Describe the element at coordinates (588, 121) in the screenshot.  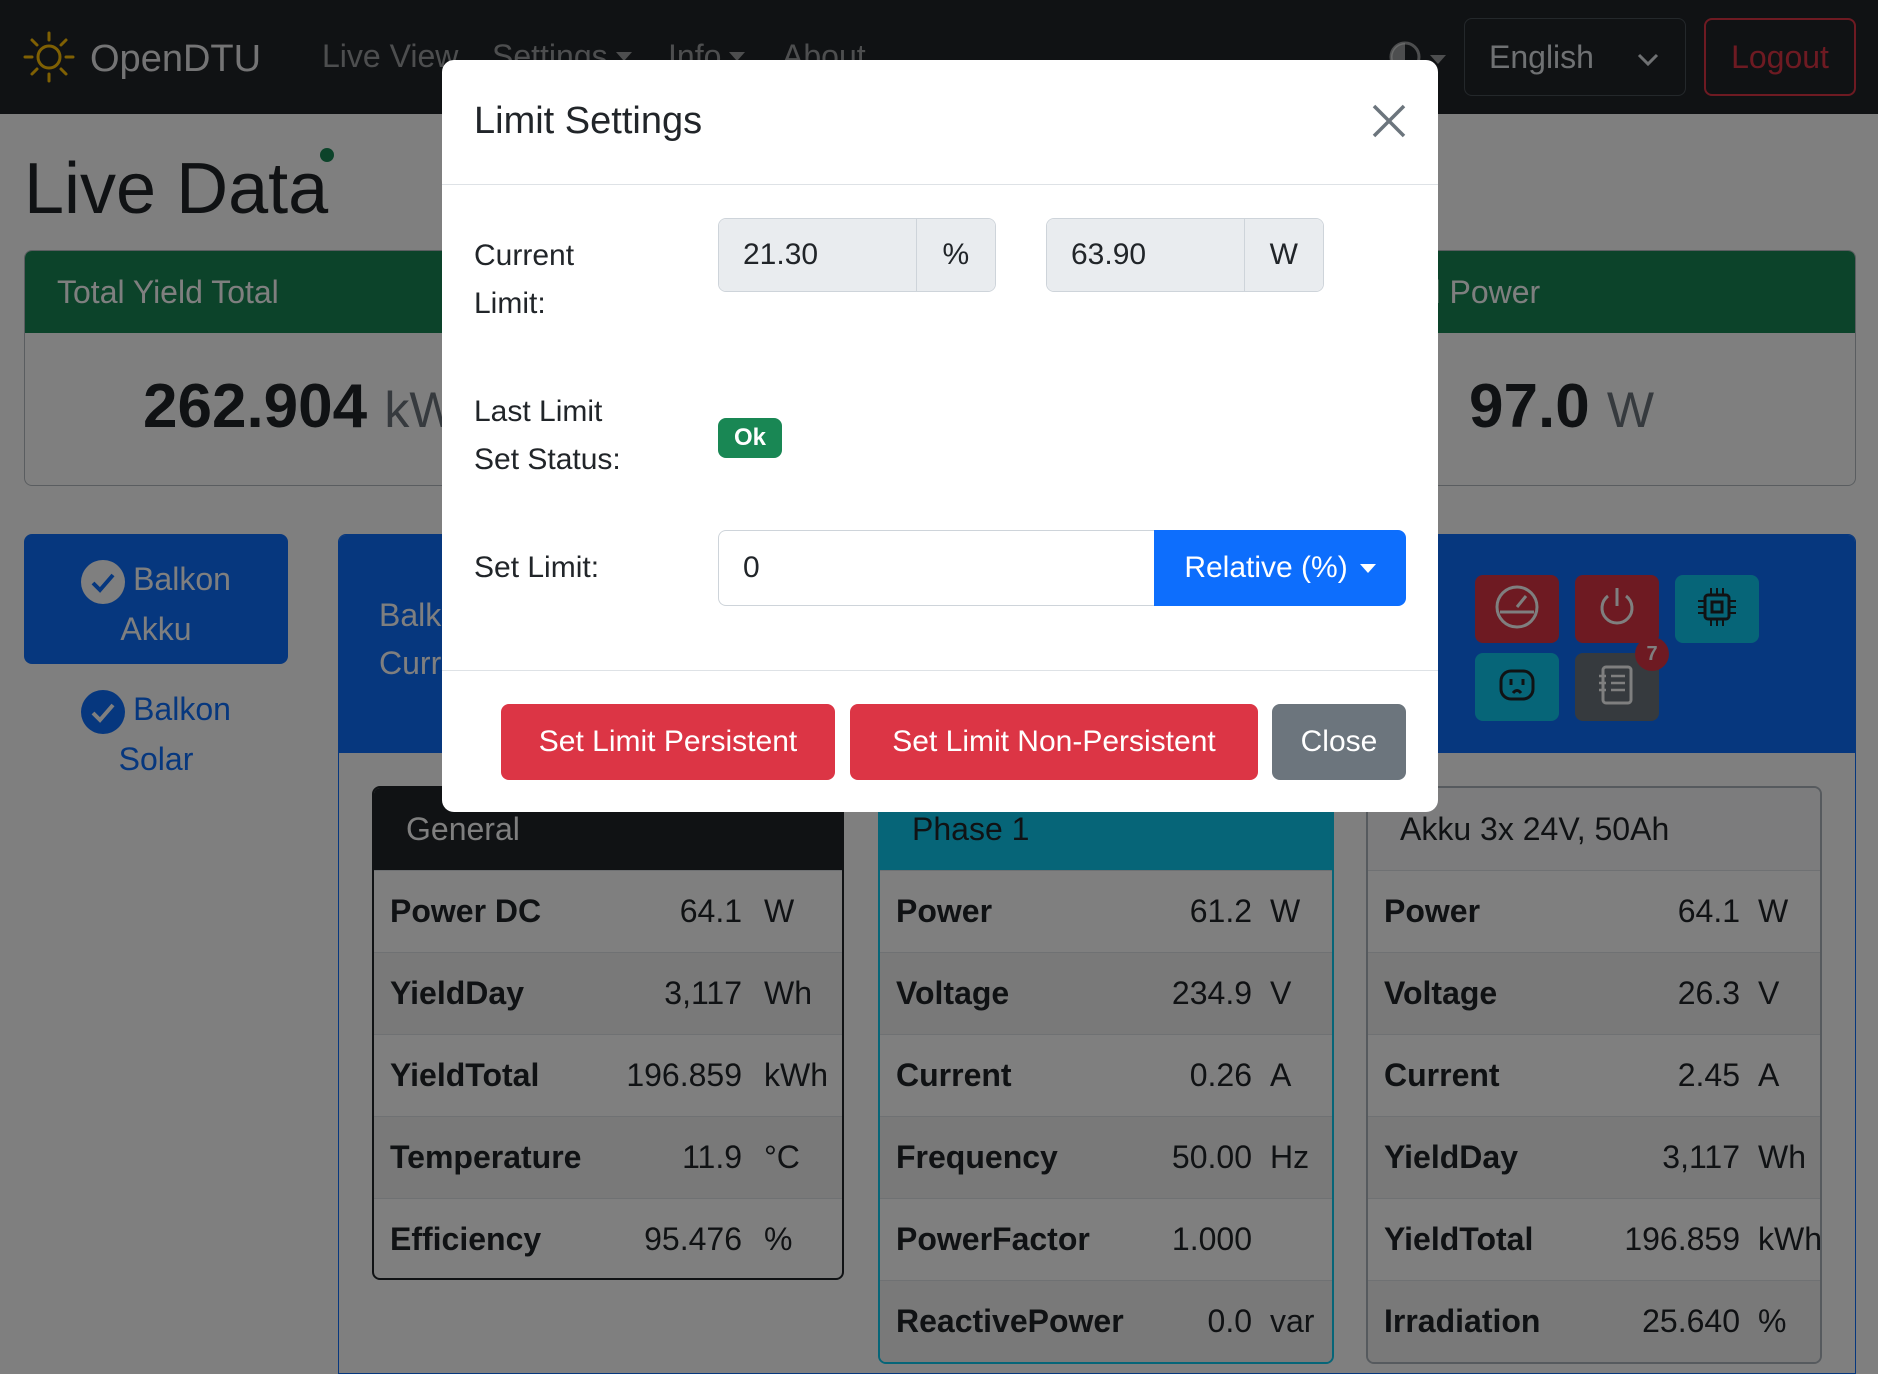
I see `modal-title: Limit Settings` at that location.